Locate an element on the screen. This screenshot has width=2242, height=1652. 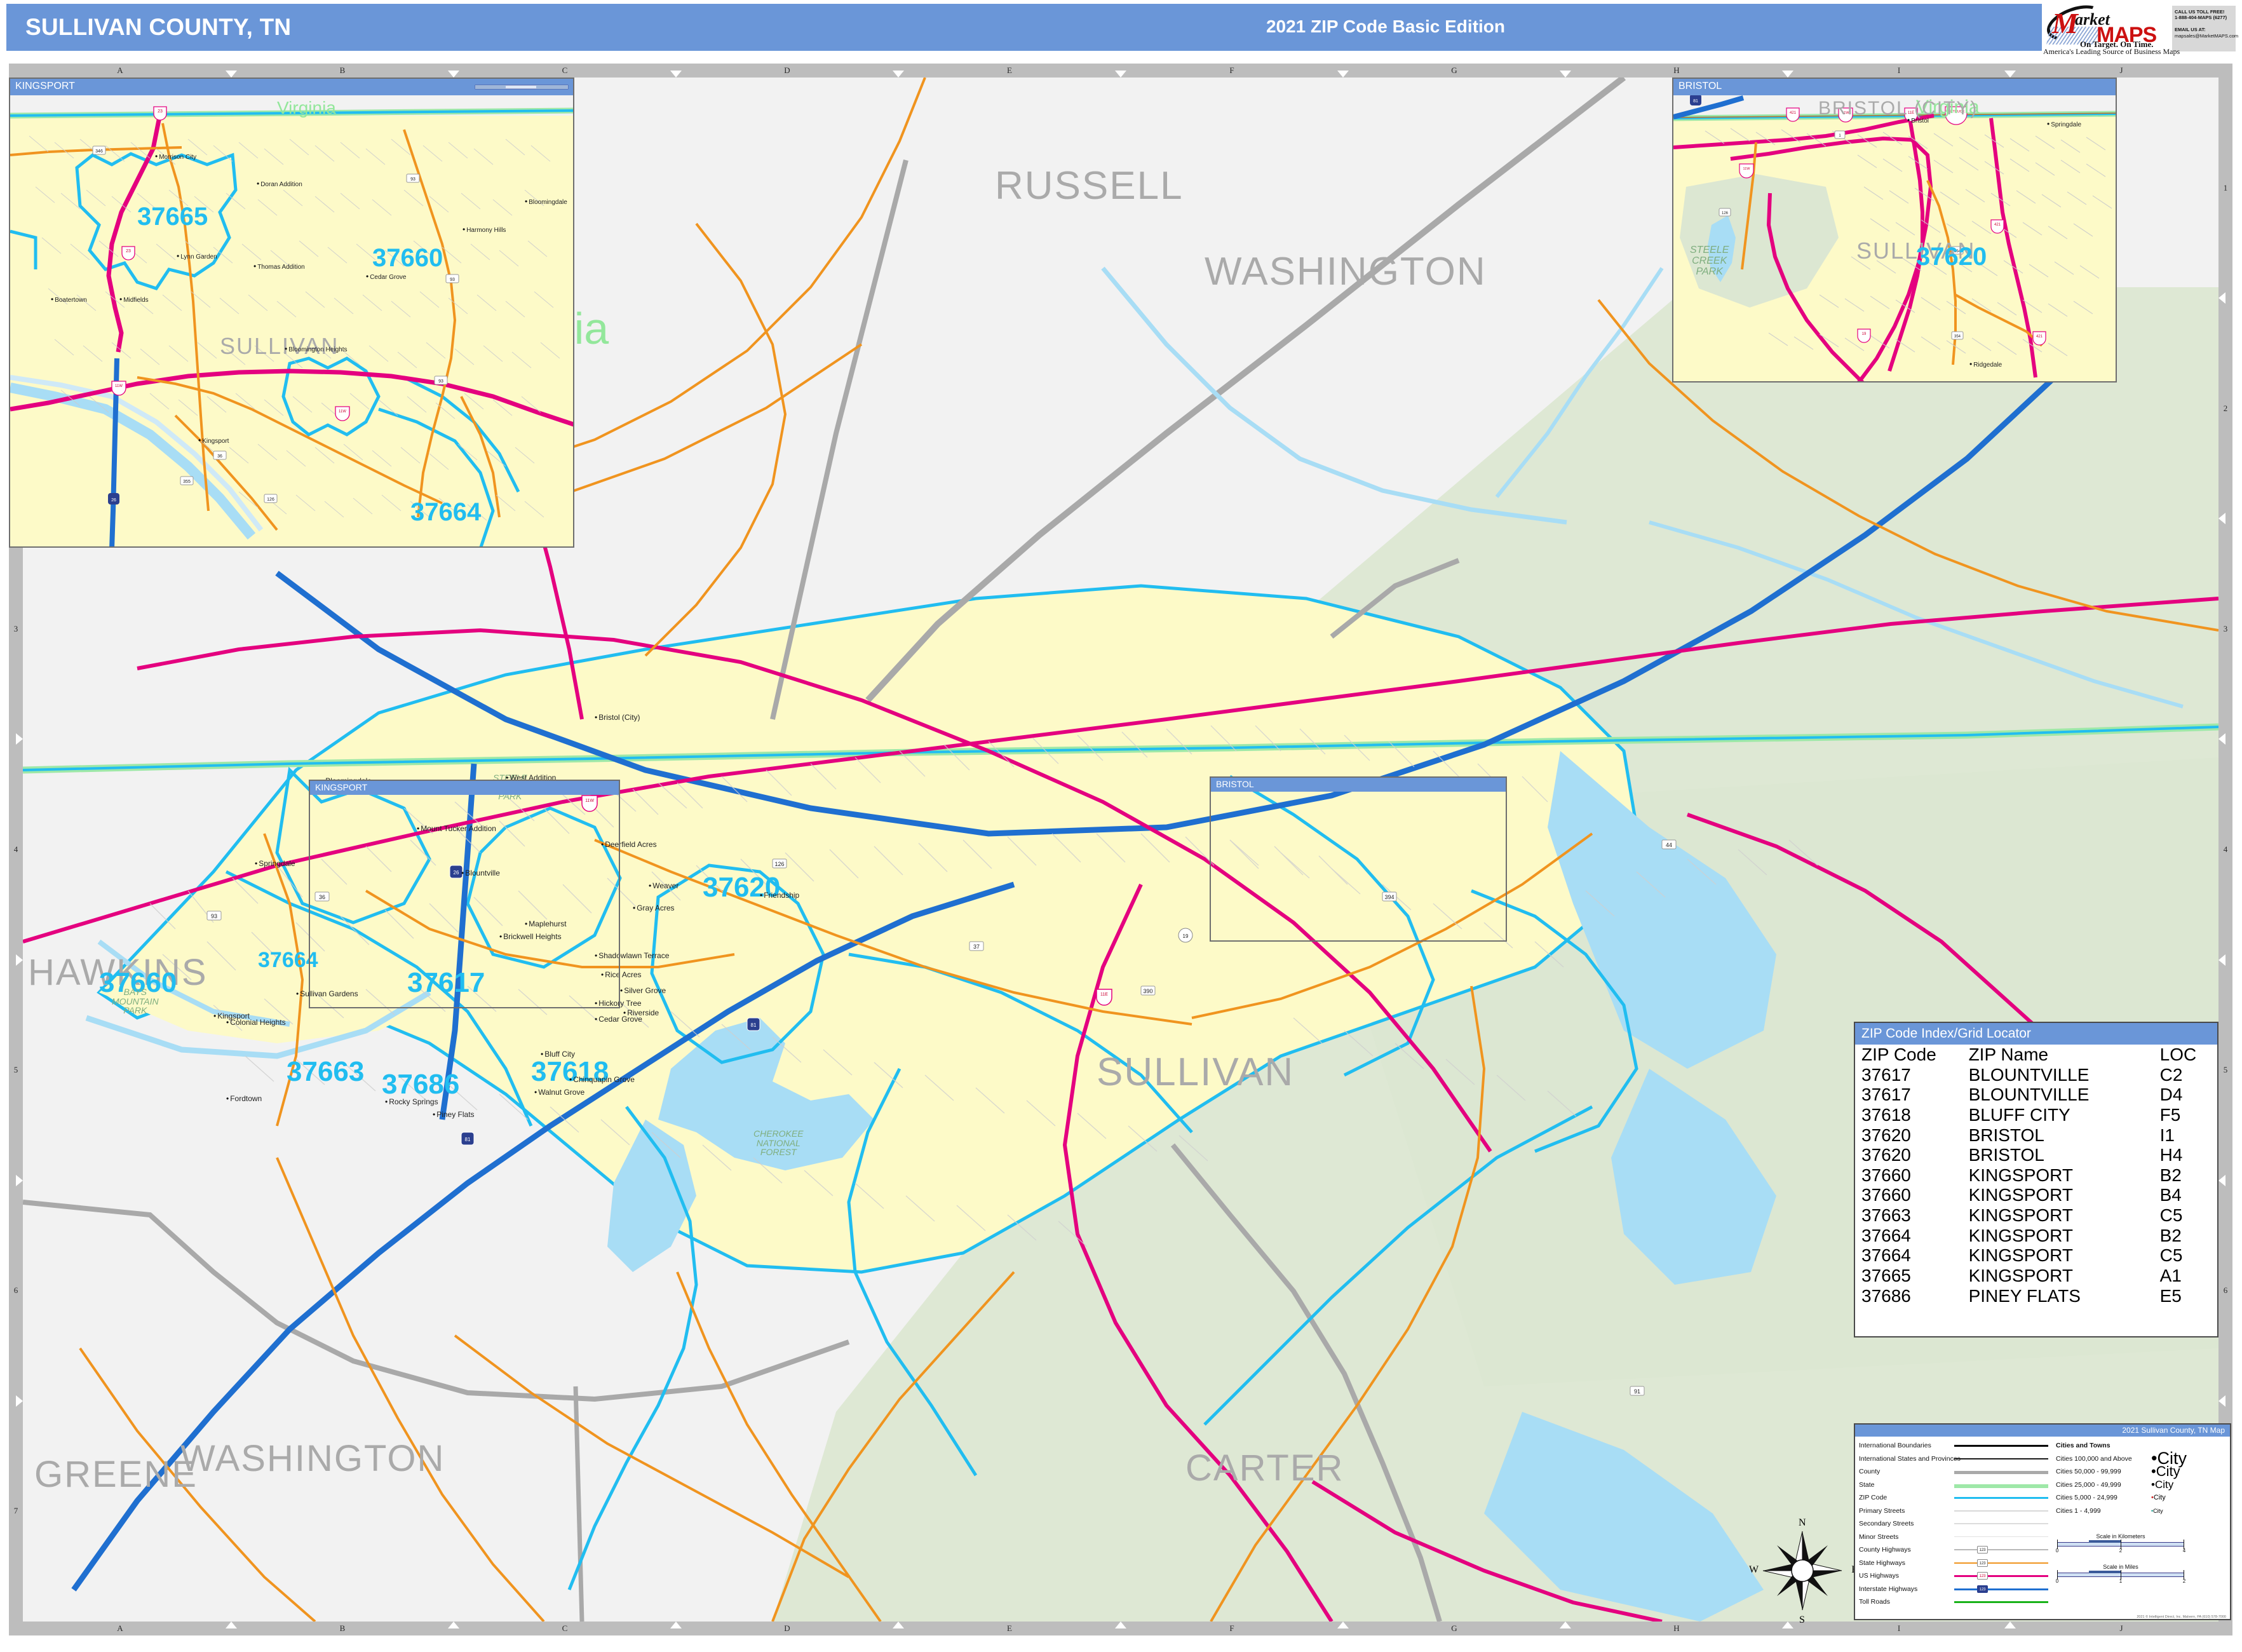
place-label: Silver Grove is located at coordinates (643, 991).